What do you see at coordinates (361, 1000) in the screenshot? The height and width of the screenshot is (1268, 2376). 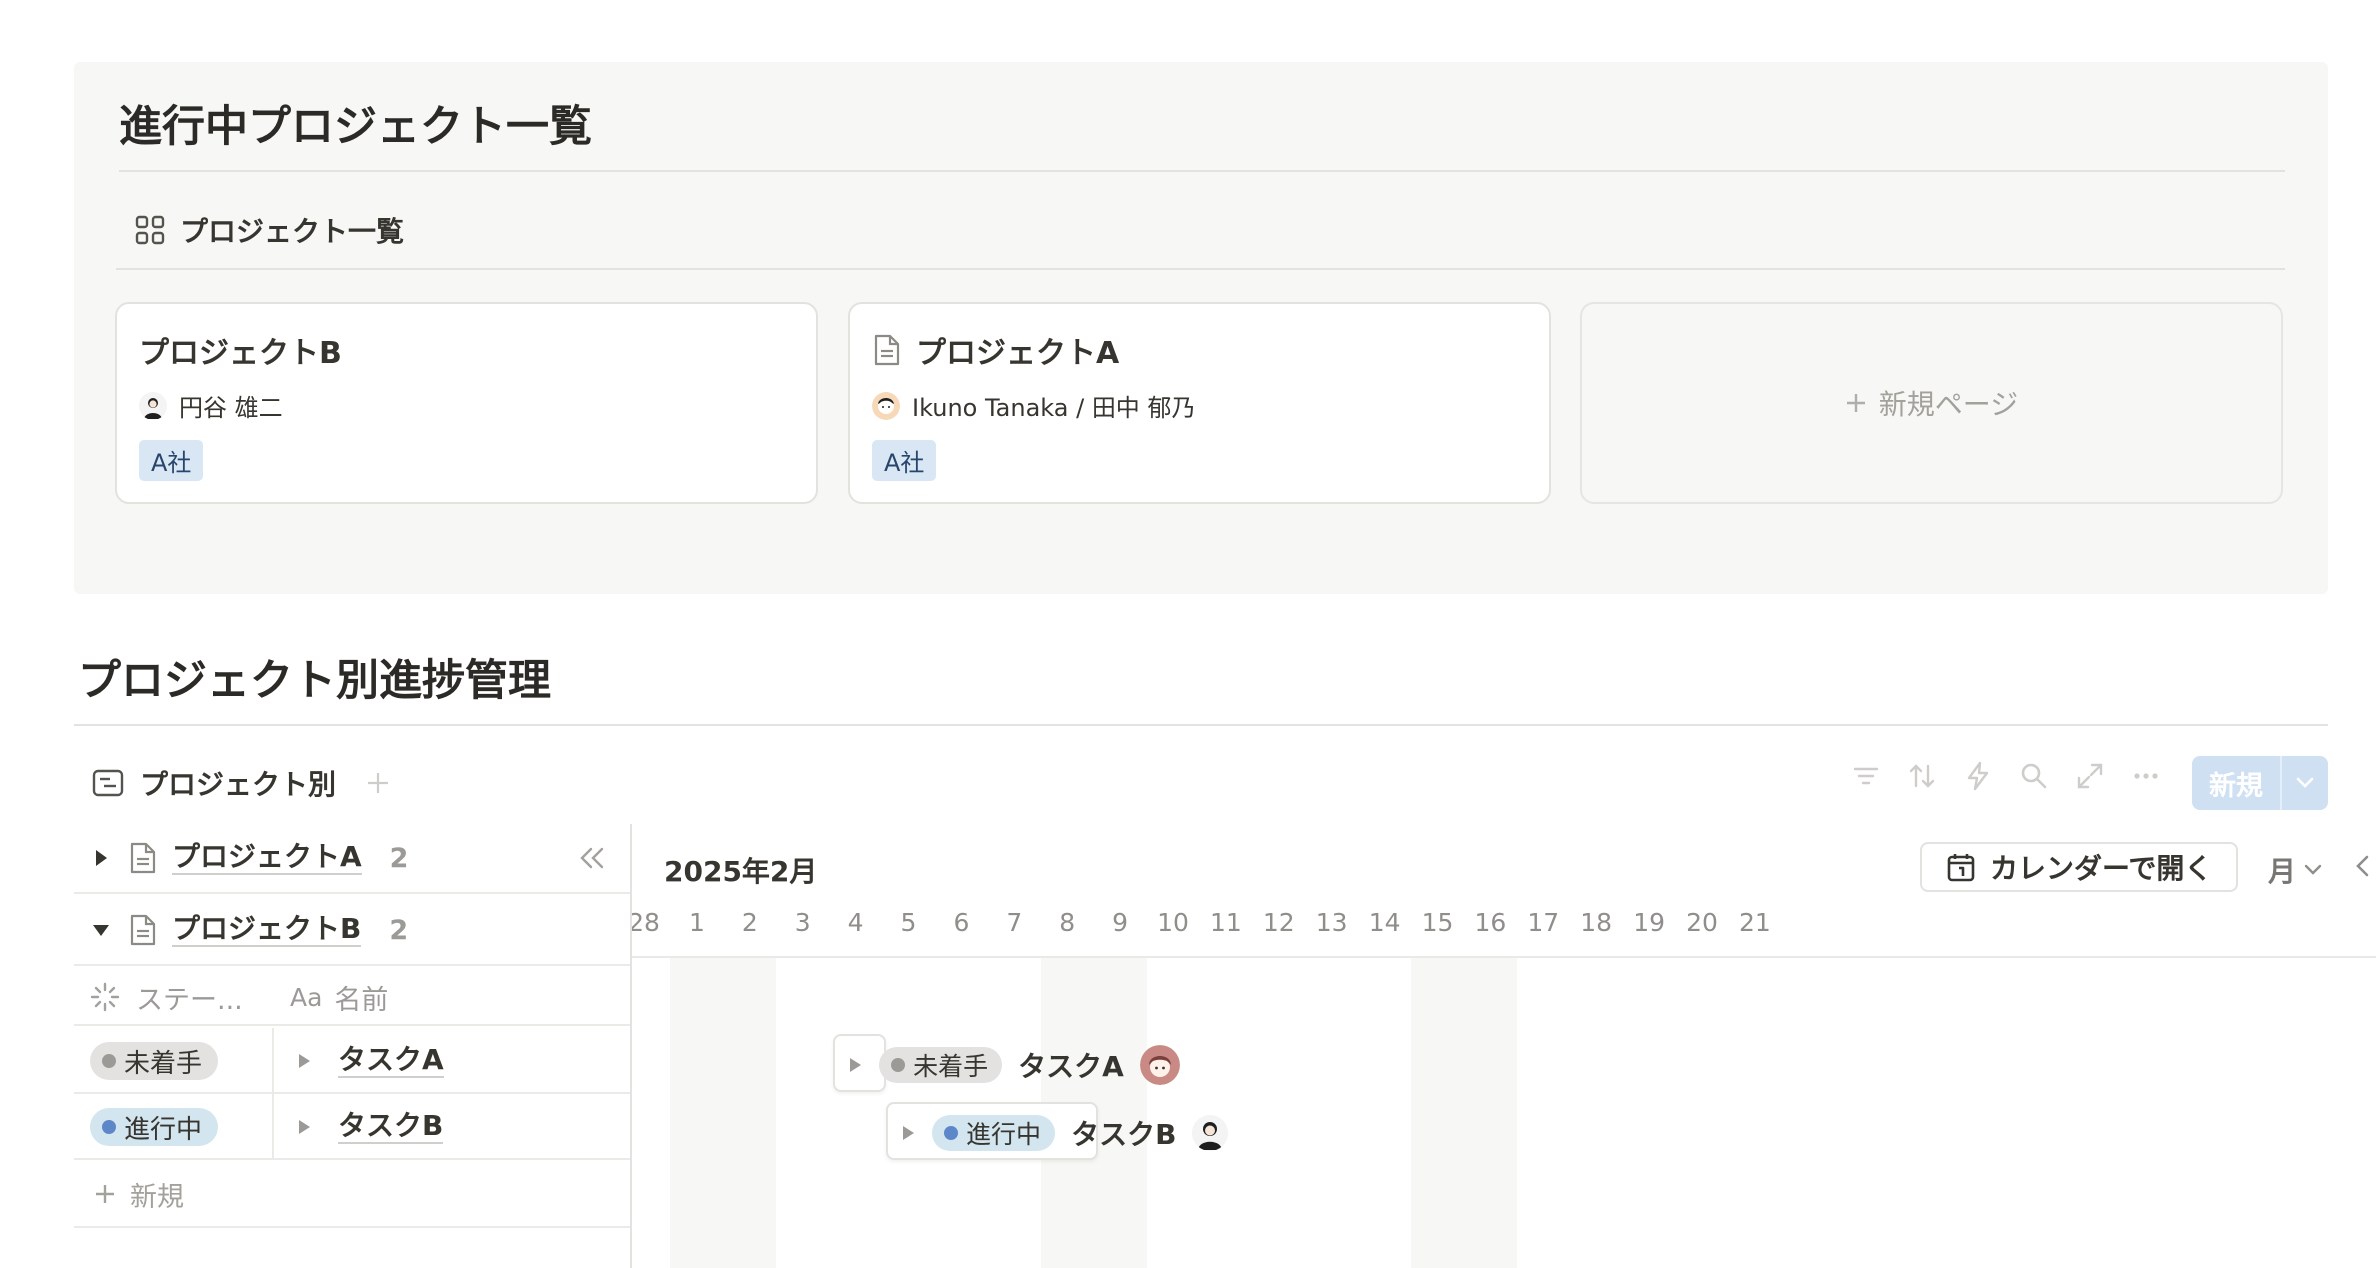 I see `name-column-label: 名前` at bounding box center [361, 1000].